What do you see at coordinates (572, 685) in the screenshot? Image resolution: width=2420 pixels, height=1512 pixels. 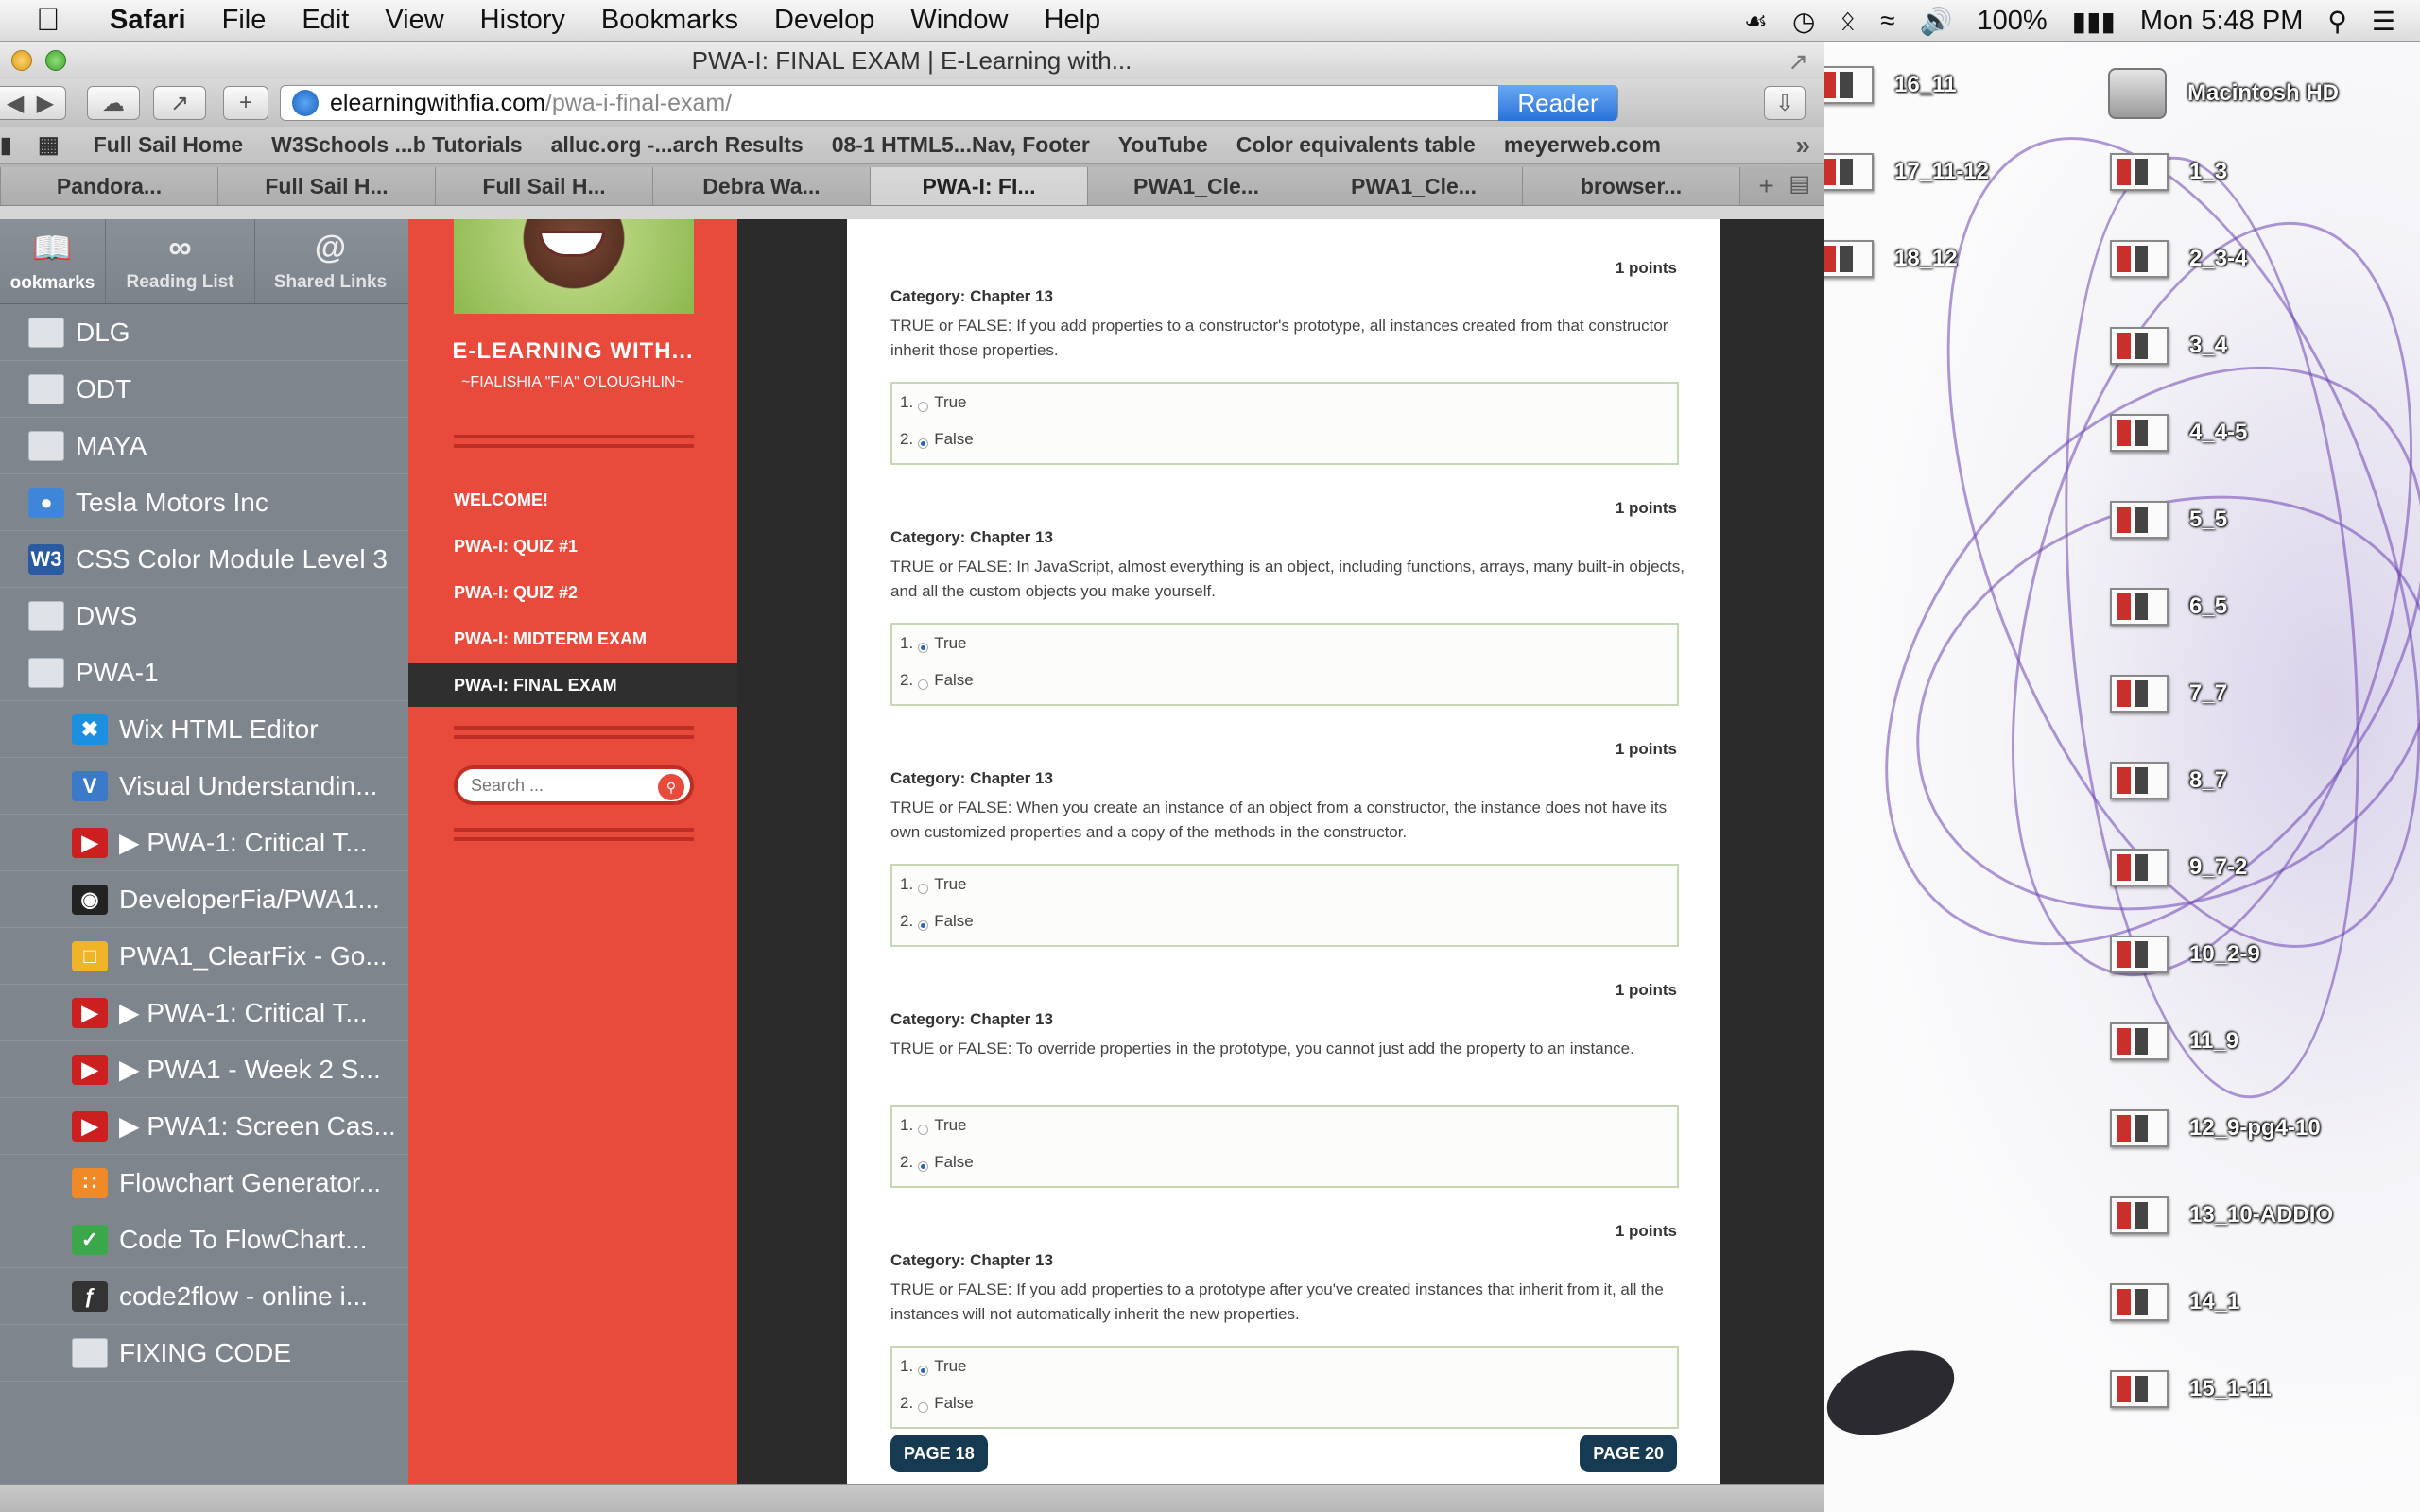 I see `nav-final-exam: PWA-I: FINAL EXAM` at bounding box center [572, 685].